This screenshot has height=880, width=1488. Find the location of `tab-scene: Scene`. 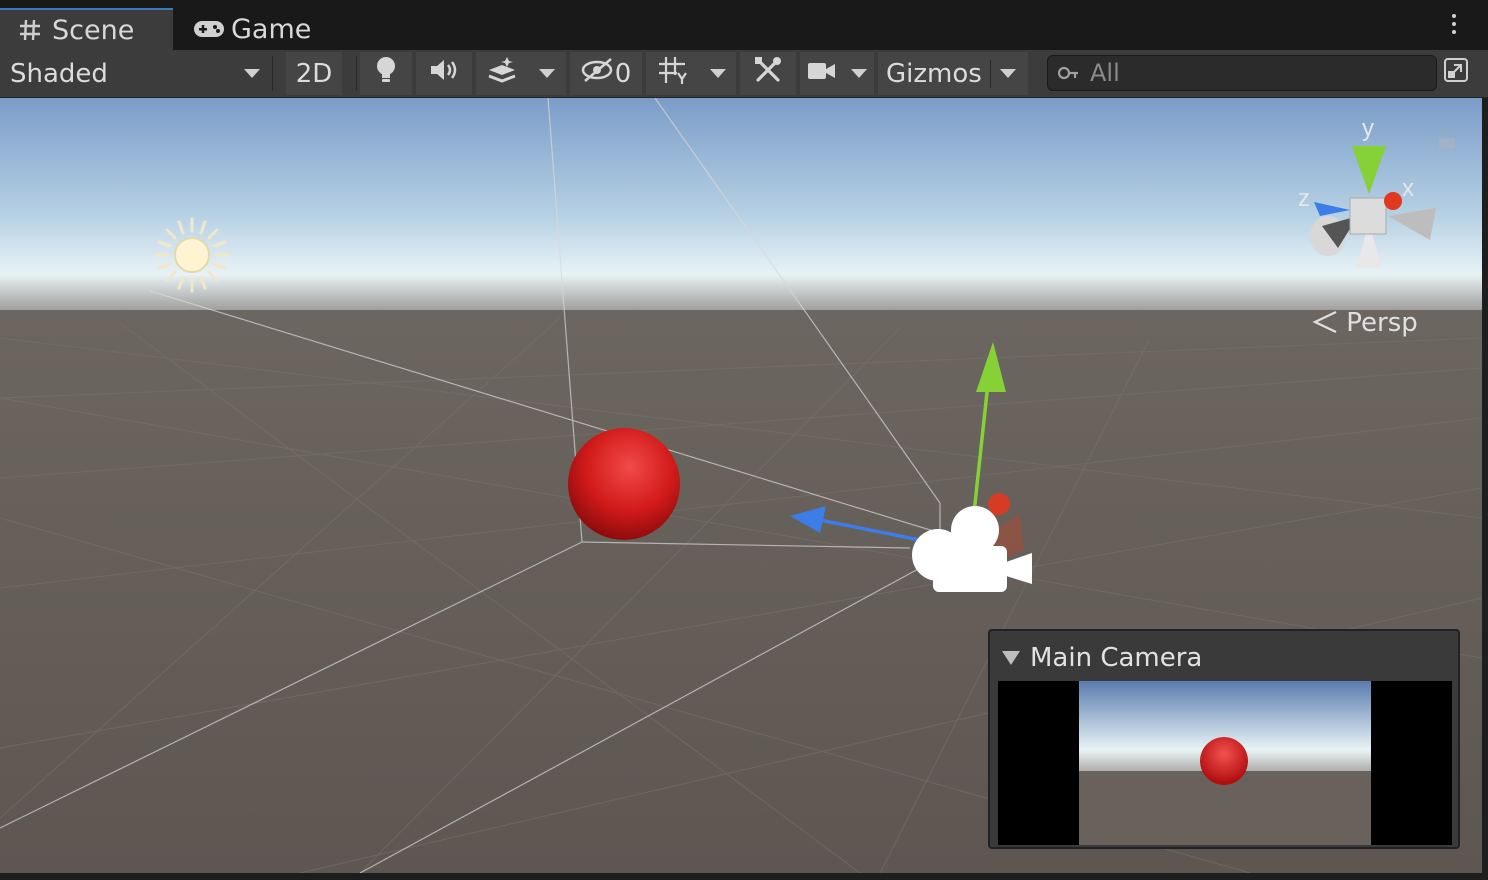

tab-scene: Scene is located at coordinates (86, 29).